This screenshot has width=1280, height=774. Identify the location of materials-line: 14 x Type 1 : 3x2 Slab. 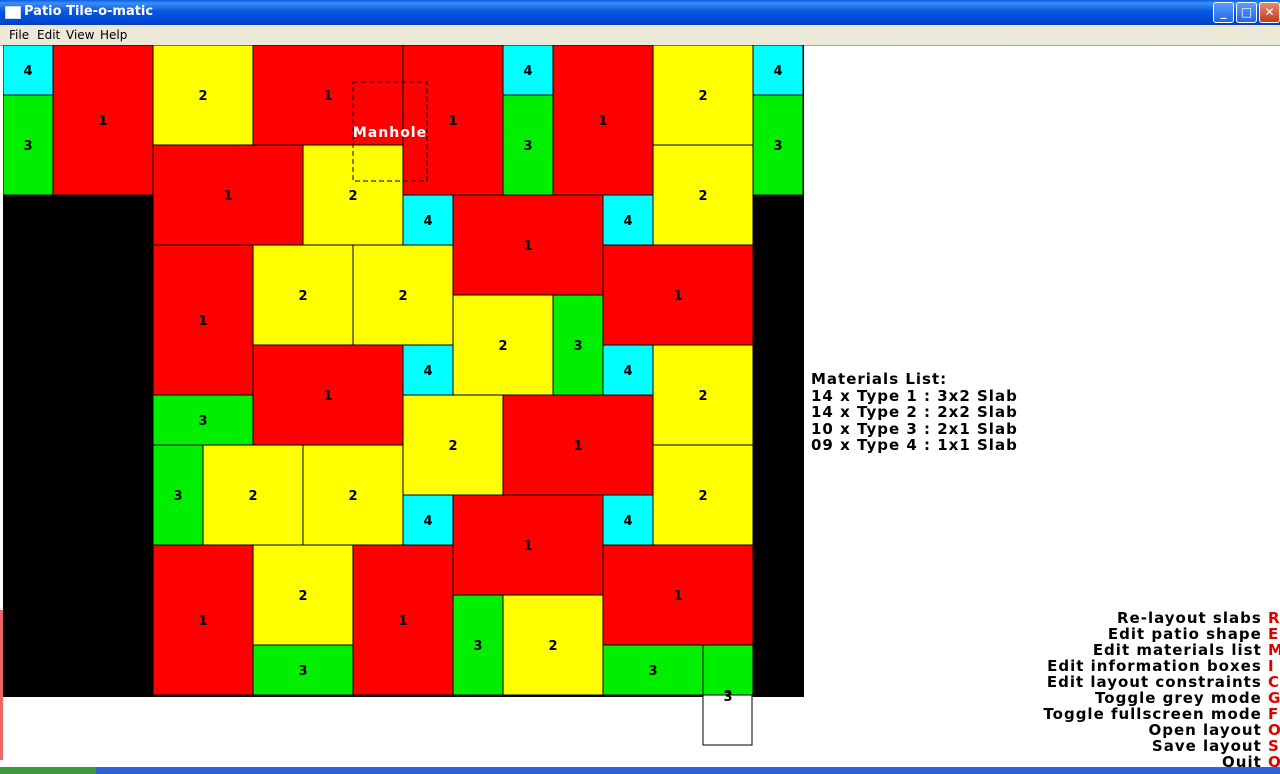
(914, 395).